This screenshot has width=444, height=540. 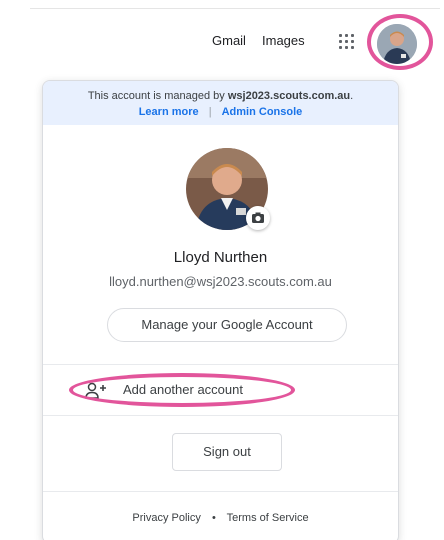 What do you see at coordinates (169, 112) in the screenshot?
I see `learn-more-link: Learn more` at bounding box center [169, 112].